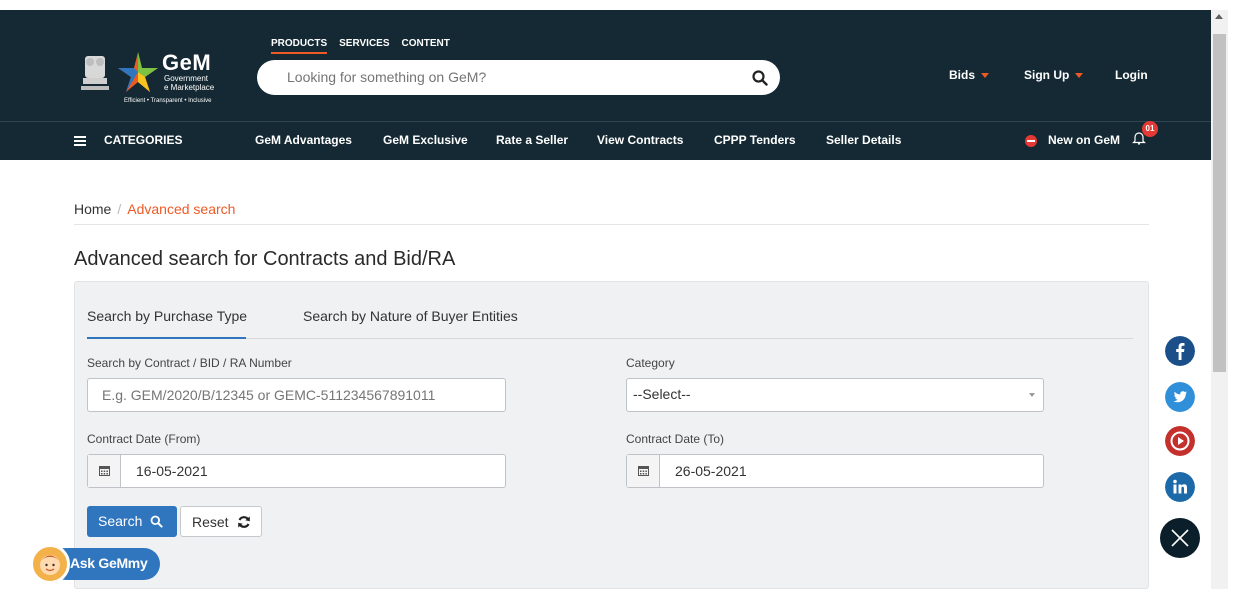  Describe the element at coordinates (92, 209) in the screenshot. I see `breadcrumb-home: Home` at that location.